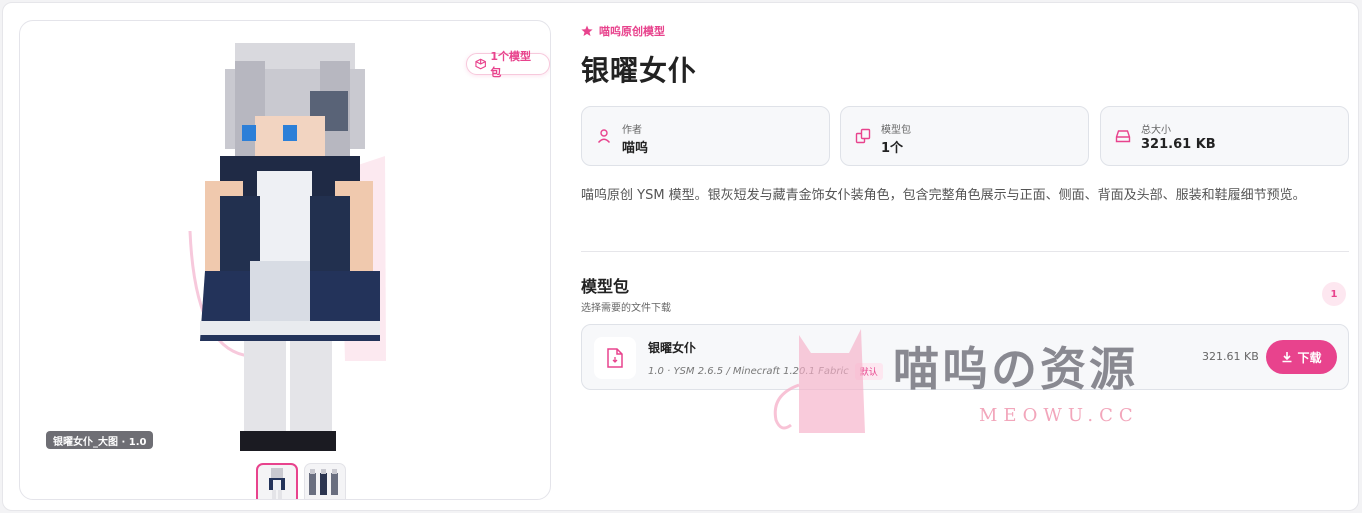 Image resolution: width=1362 pixels, height=513 pixels. What do you see at coordinates (301, 481) in the screenshot?
I see `thumbnail-strip` at bounding box center [301, 481].